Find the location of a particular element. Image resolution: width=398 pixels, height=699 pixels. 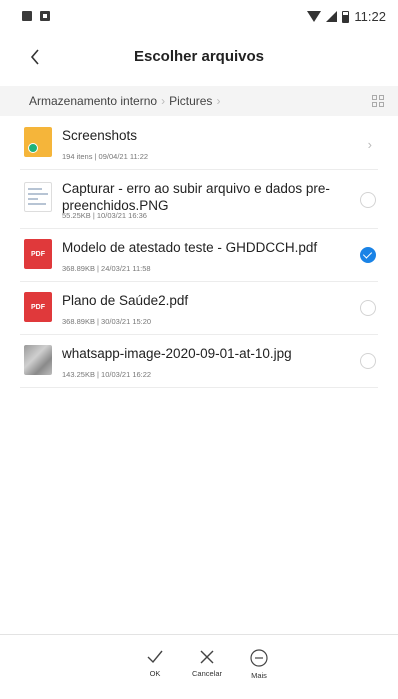

file-meta: 143.25KB | 10/03/21 16:22 is located at coordinates (107, 374).